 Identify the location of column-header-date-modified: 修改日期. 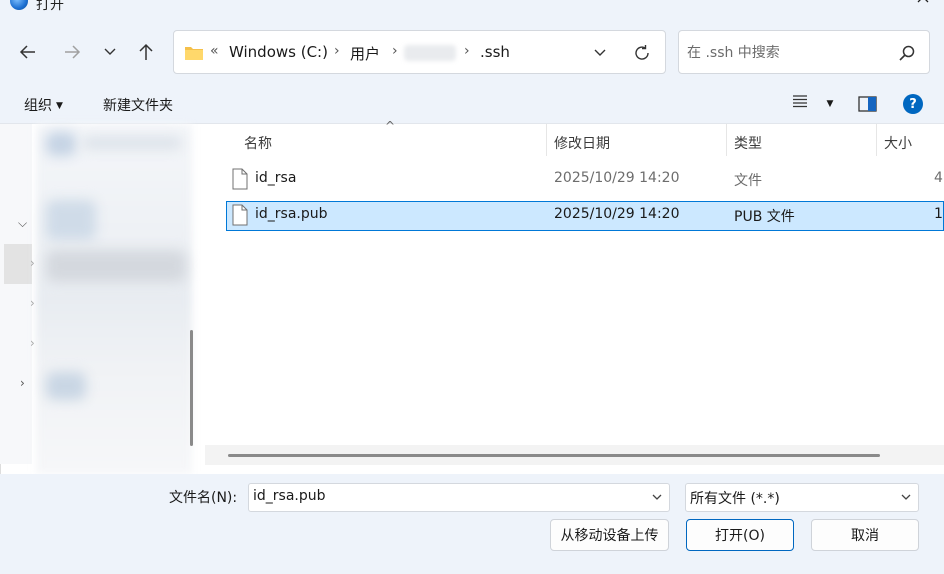
(582, 143).